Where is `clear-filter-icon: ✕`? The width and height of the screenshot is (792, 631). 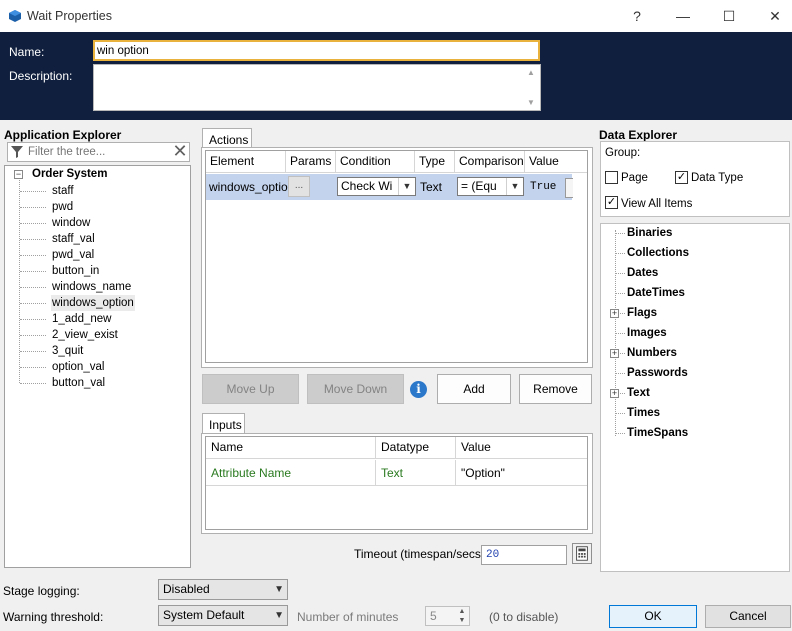
clear-filter-icon: ✕ is located at coordinates (180, 152).